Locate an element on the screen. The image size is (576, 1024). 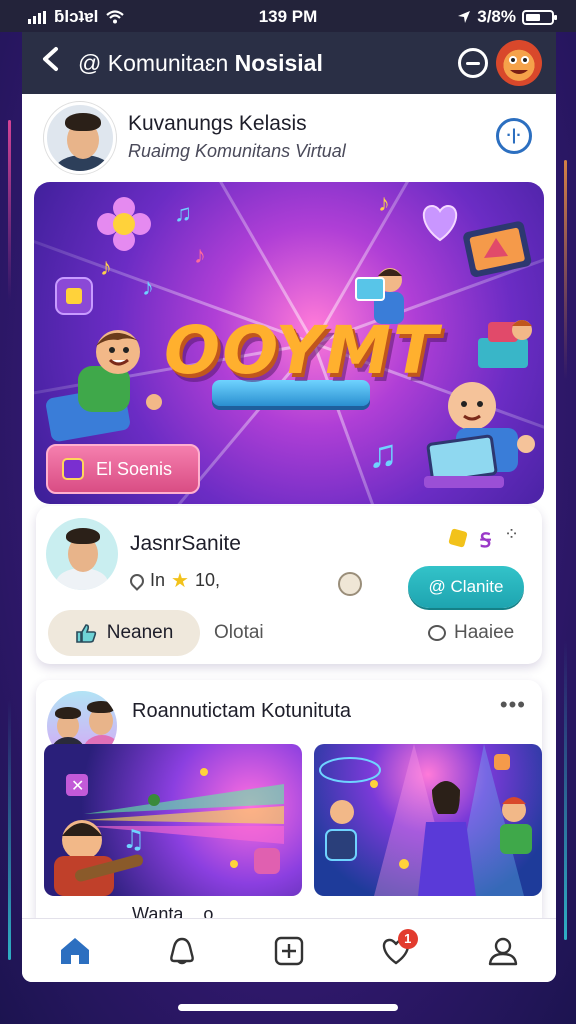
info-button: ·|· is located at coordinates (514, 136).